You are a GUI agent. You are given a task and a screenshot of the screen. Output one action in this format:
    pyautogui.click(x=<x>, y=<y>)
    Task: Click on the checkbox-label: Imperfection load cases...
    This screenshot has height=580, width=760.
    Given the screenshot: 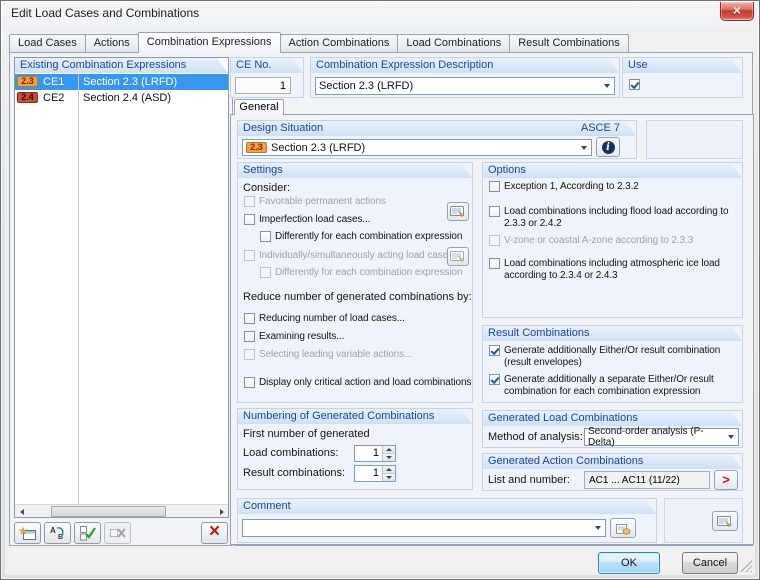 What is the action you would take?
    pyautogui.click(x=315, y=219)
    